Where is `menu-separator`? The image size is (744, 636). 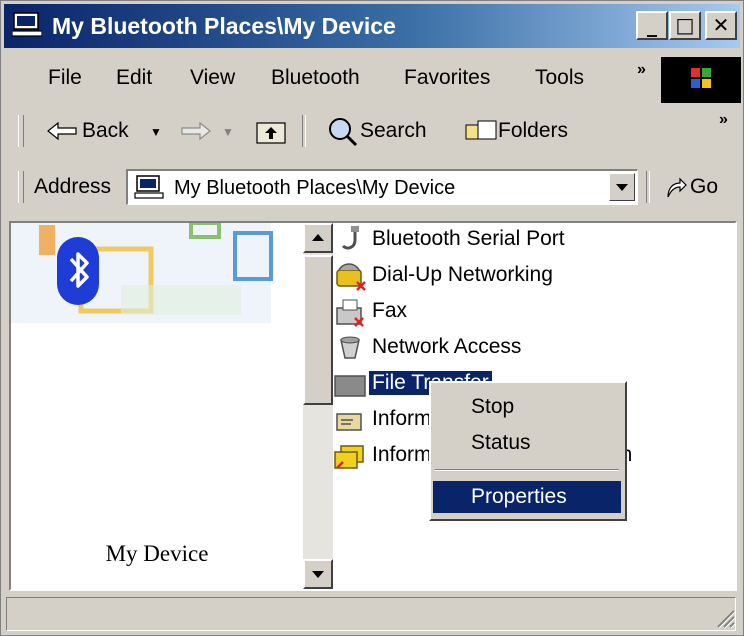
menu-separator is located at coordinates (527, 470).